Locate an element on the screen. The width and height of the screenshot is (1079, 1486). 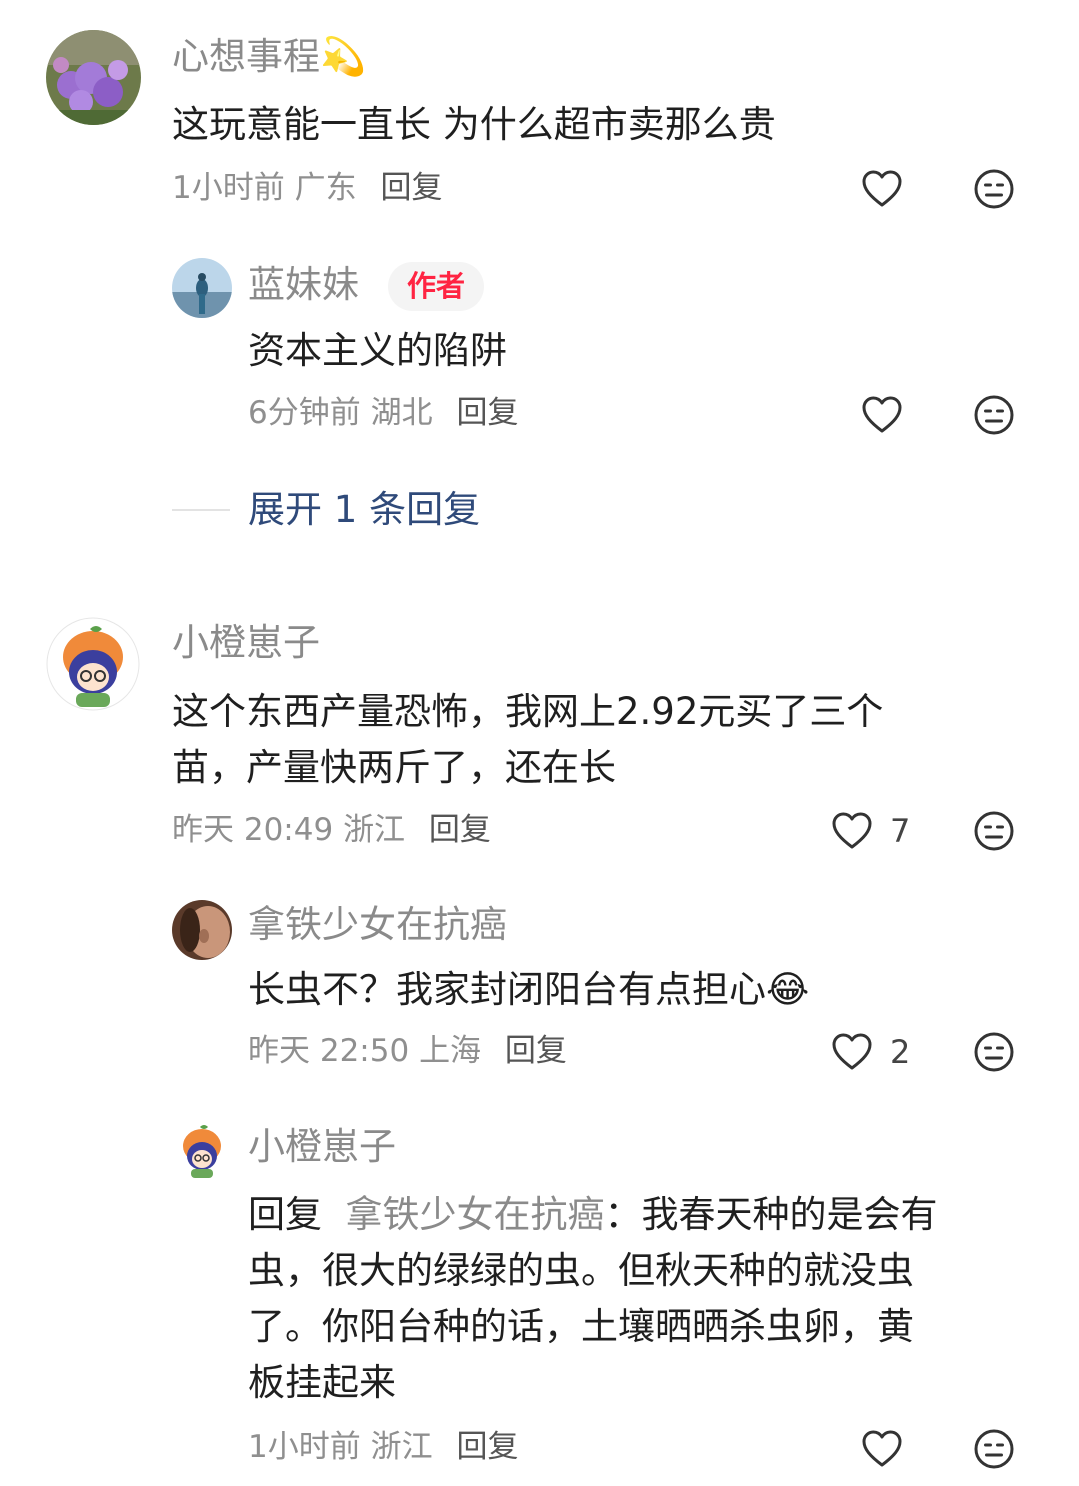
comment-time: 昨天 22:50 is located at coordinates (329, 1051).